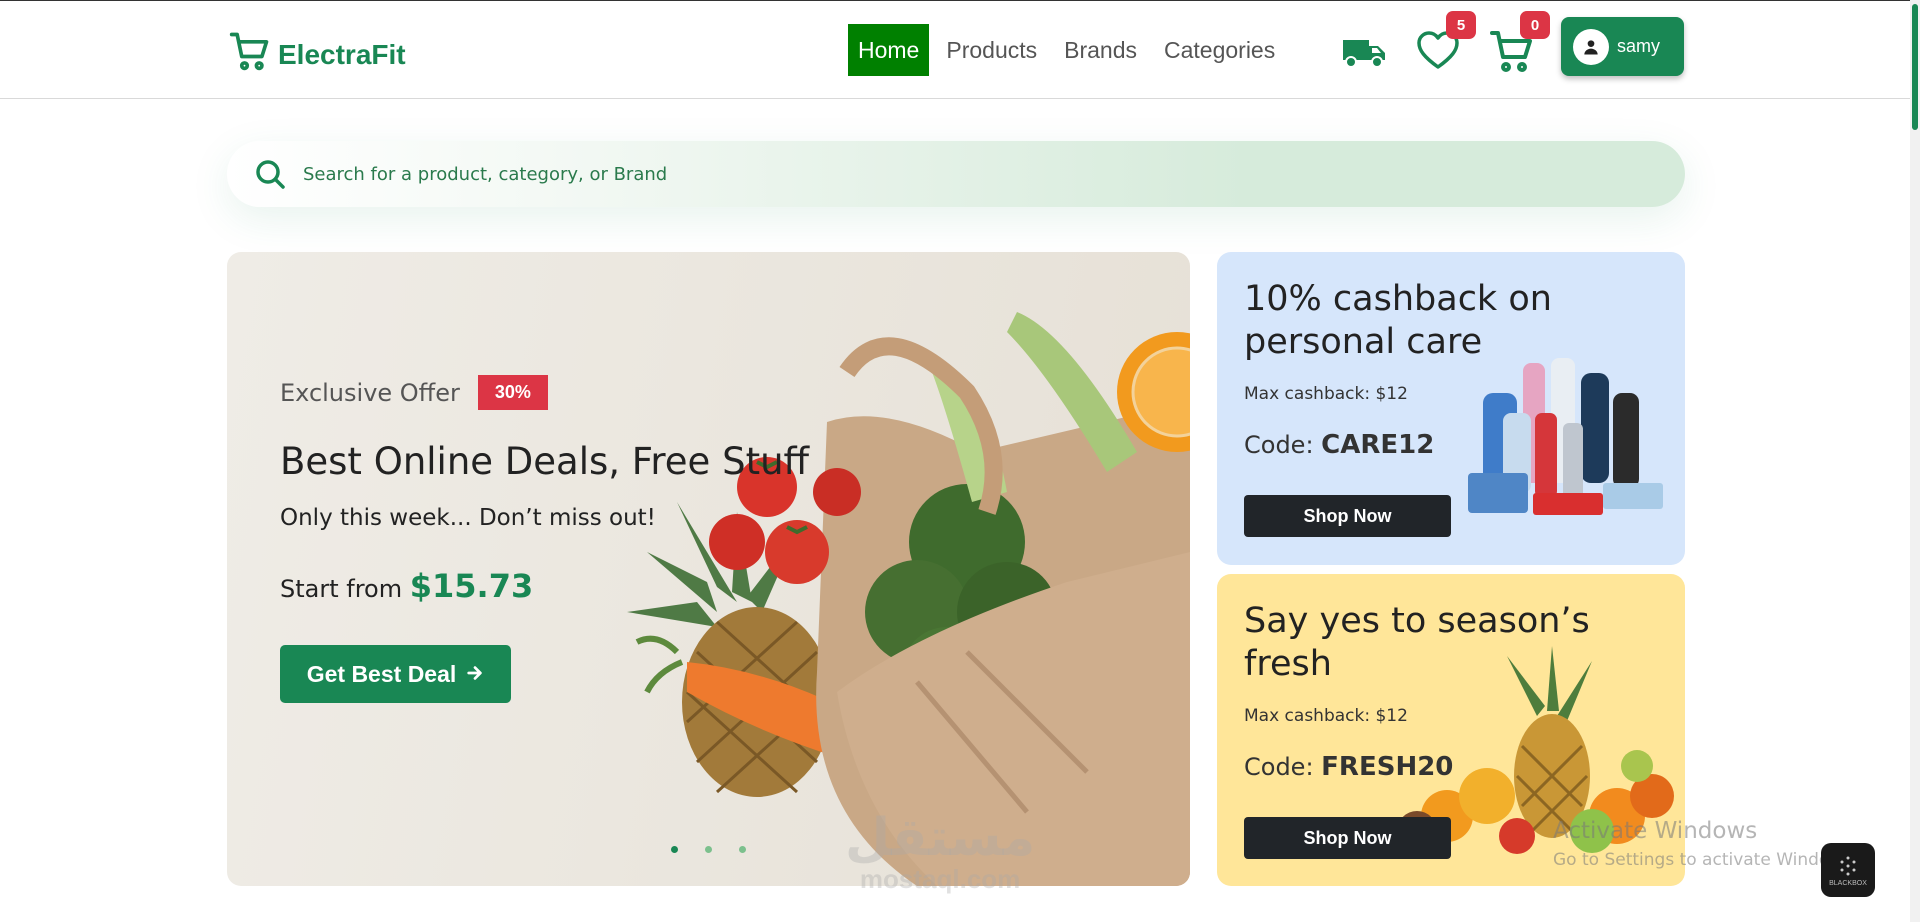 The image size is (1920, 922). Describe the element at coordinates (475, 674) in the screenshot. I see `arrow-right-icon` at that location.